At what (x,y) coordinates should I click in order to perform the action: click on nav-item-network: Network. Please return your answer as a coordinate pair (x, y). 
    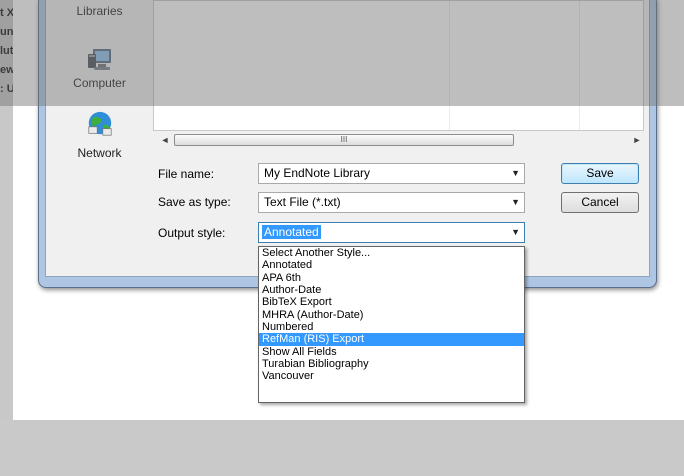
    Looking at the image, I should click on (99, 135).